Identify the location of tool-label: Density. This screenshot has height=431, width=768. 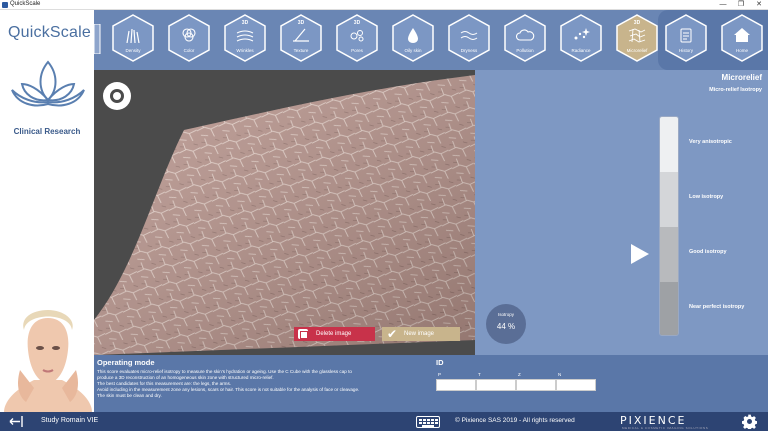
(133, 50).